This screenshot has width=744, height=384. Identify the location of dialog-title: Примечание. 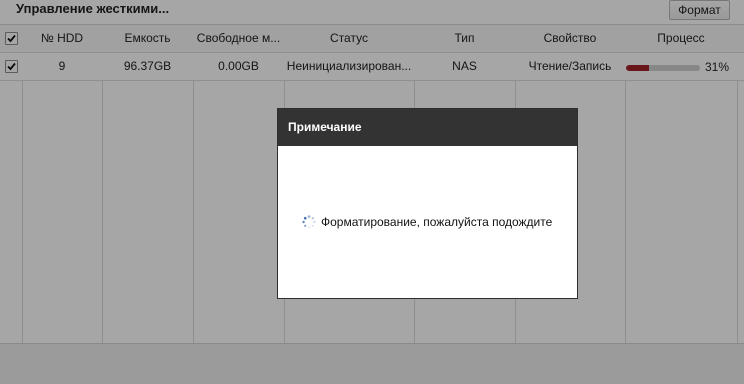
(427, 127).